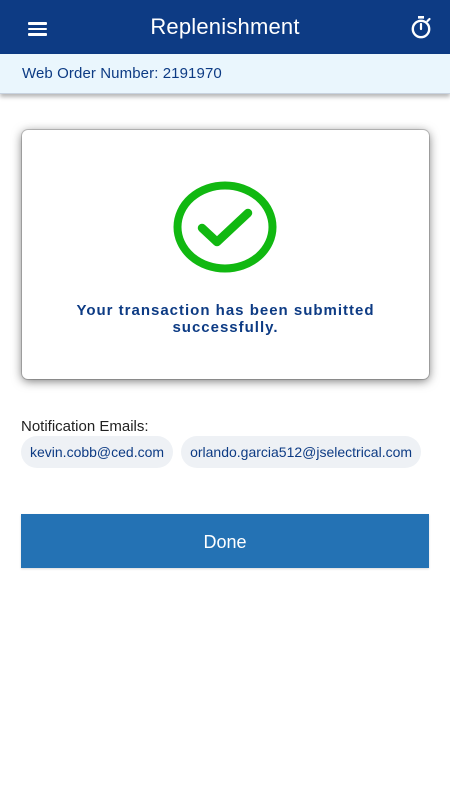 The image size is (450, 800). I want to click on notification-emails-label: Notification Emails:, so click(85, 426).